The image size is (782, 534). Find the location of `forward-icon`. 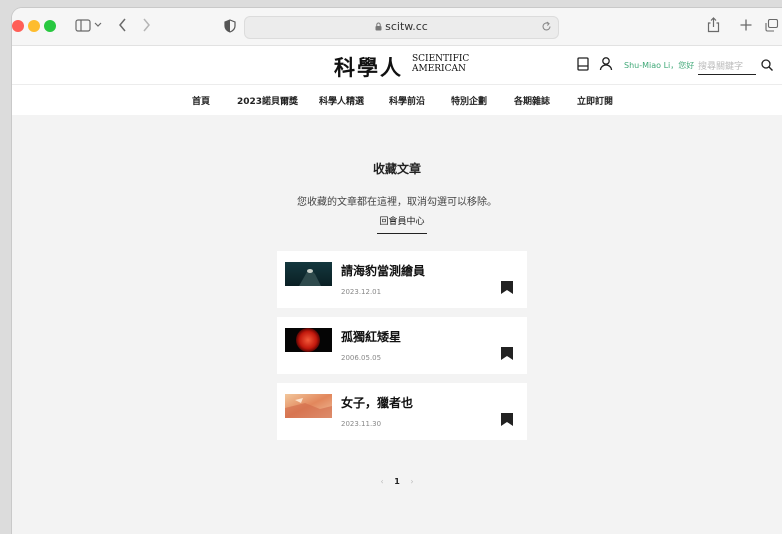

forward-icon is located at coordinates (146, 25).